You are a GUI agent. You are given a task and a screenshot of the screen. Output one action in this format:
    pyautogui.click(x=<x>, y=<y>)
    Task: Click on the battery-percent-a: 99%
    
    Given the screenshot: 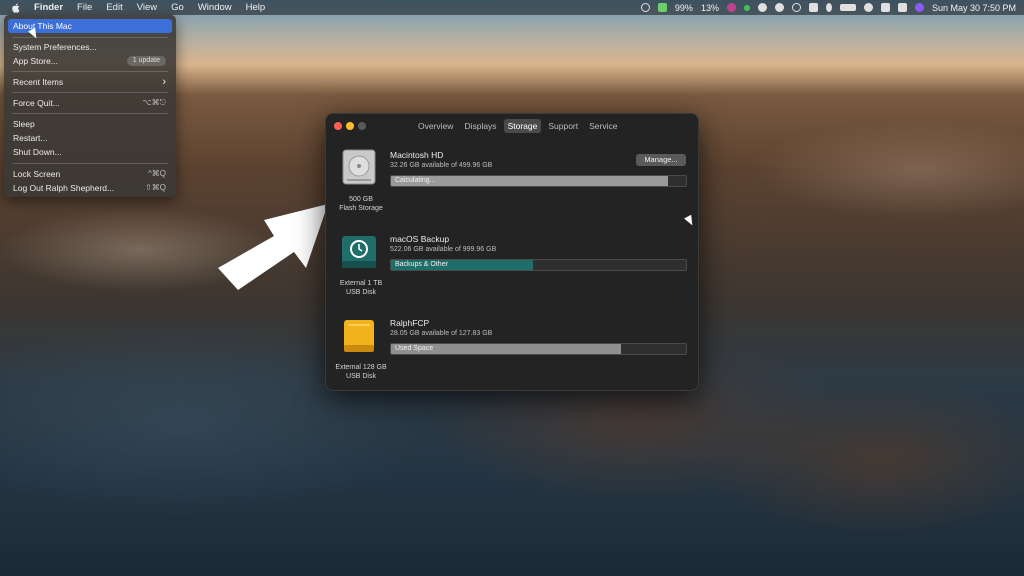 What is the action you would take?
    pyautogui.click(x=684, y=8)
    